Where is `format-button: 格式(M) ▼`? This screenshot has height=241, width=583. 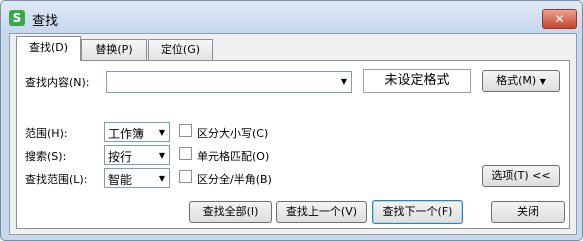 format-button: 格式(M) ▼ is located at coordinates (521, 81).